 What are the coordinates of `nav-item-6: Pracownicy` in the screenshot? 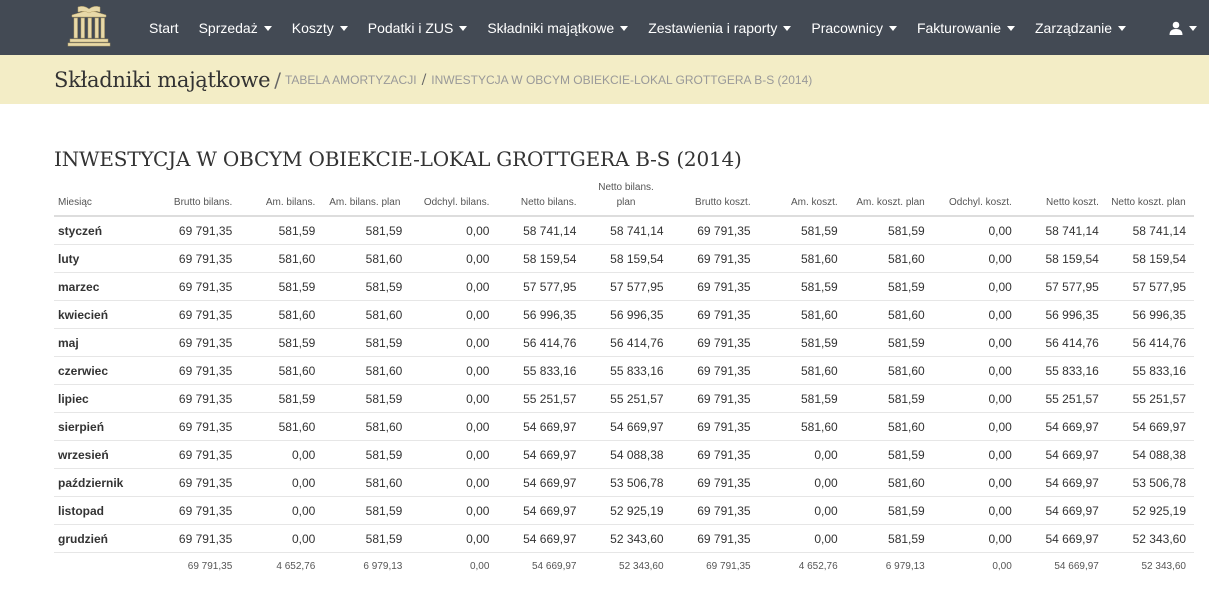 It's located at (854, 27).